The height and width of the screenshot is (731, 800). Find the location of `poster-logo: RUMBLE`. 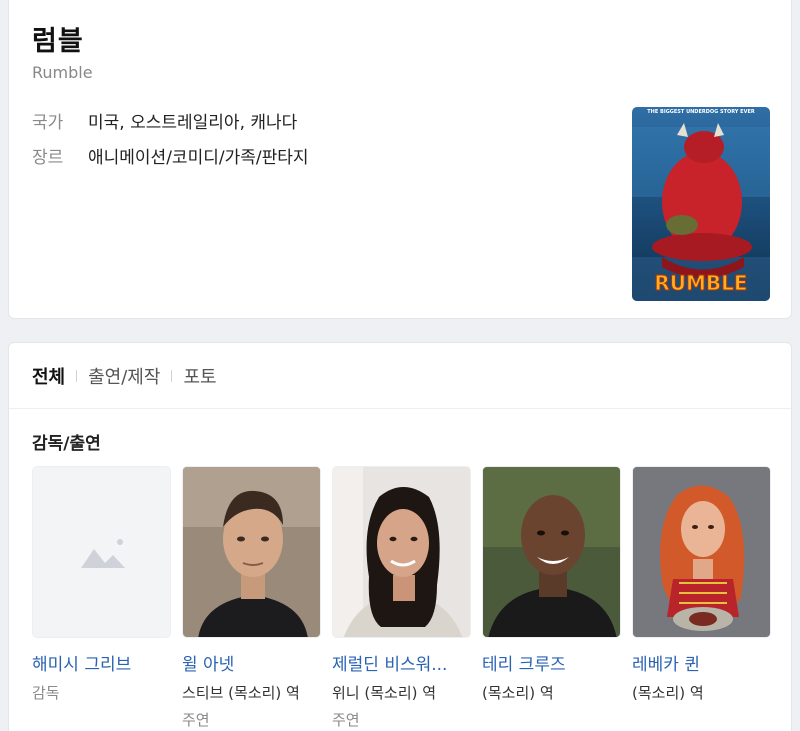

poster-logo: RUMBLE is located at coordinates (700, 283).